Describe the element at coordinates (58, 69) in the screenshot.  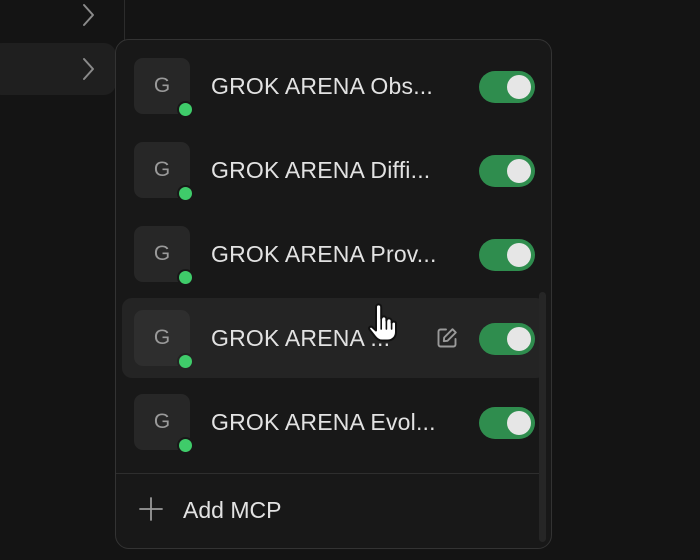
I see `sidebar-item-active` at that location.